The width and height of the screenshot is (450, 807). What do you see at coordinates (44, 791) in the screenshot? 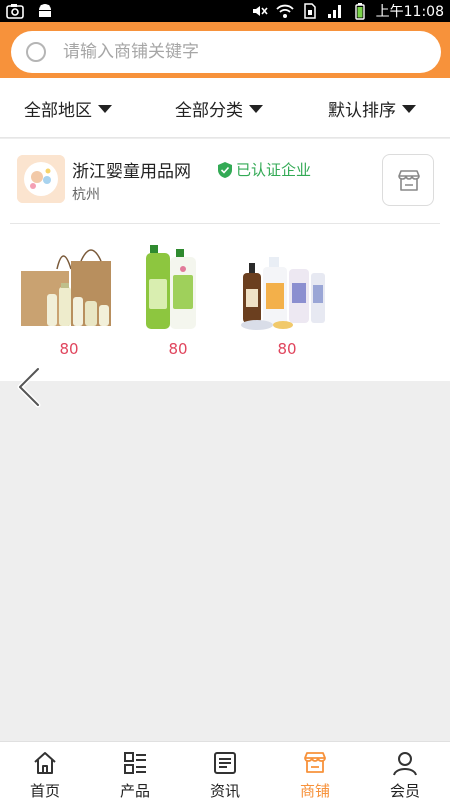
I see `tab-home-label: 首页` at bounding box center [44, 791].